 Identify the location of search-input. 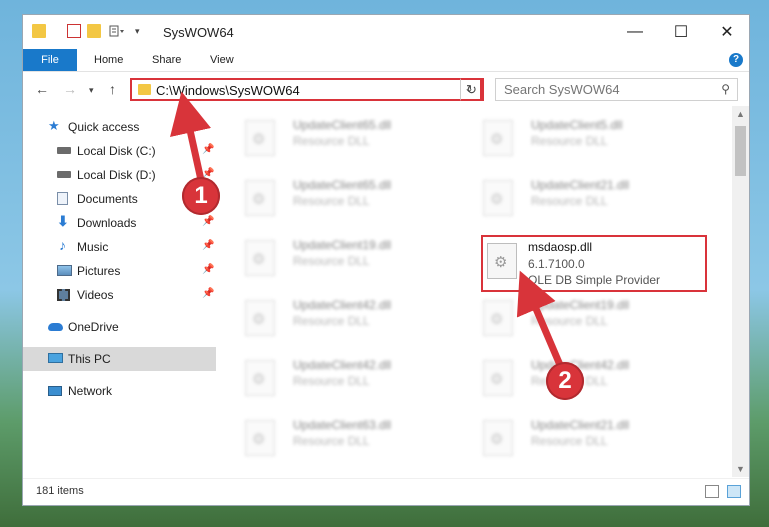
(604, 89).